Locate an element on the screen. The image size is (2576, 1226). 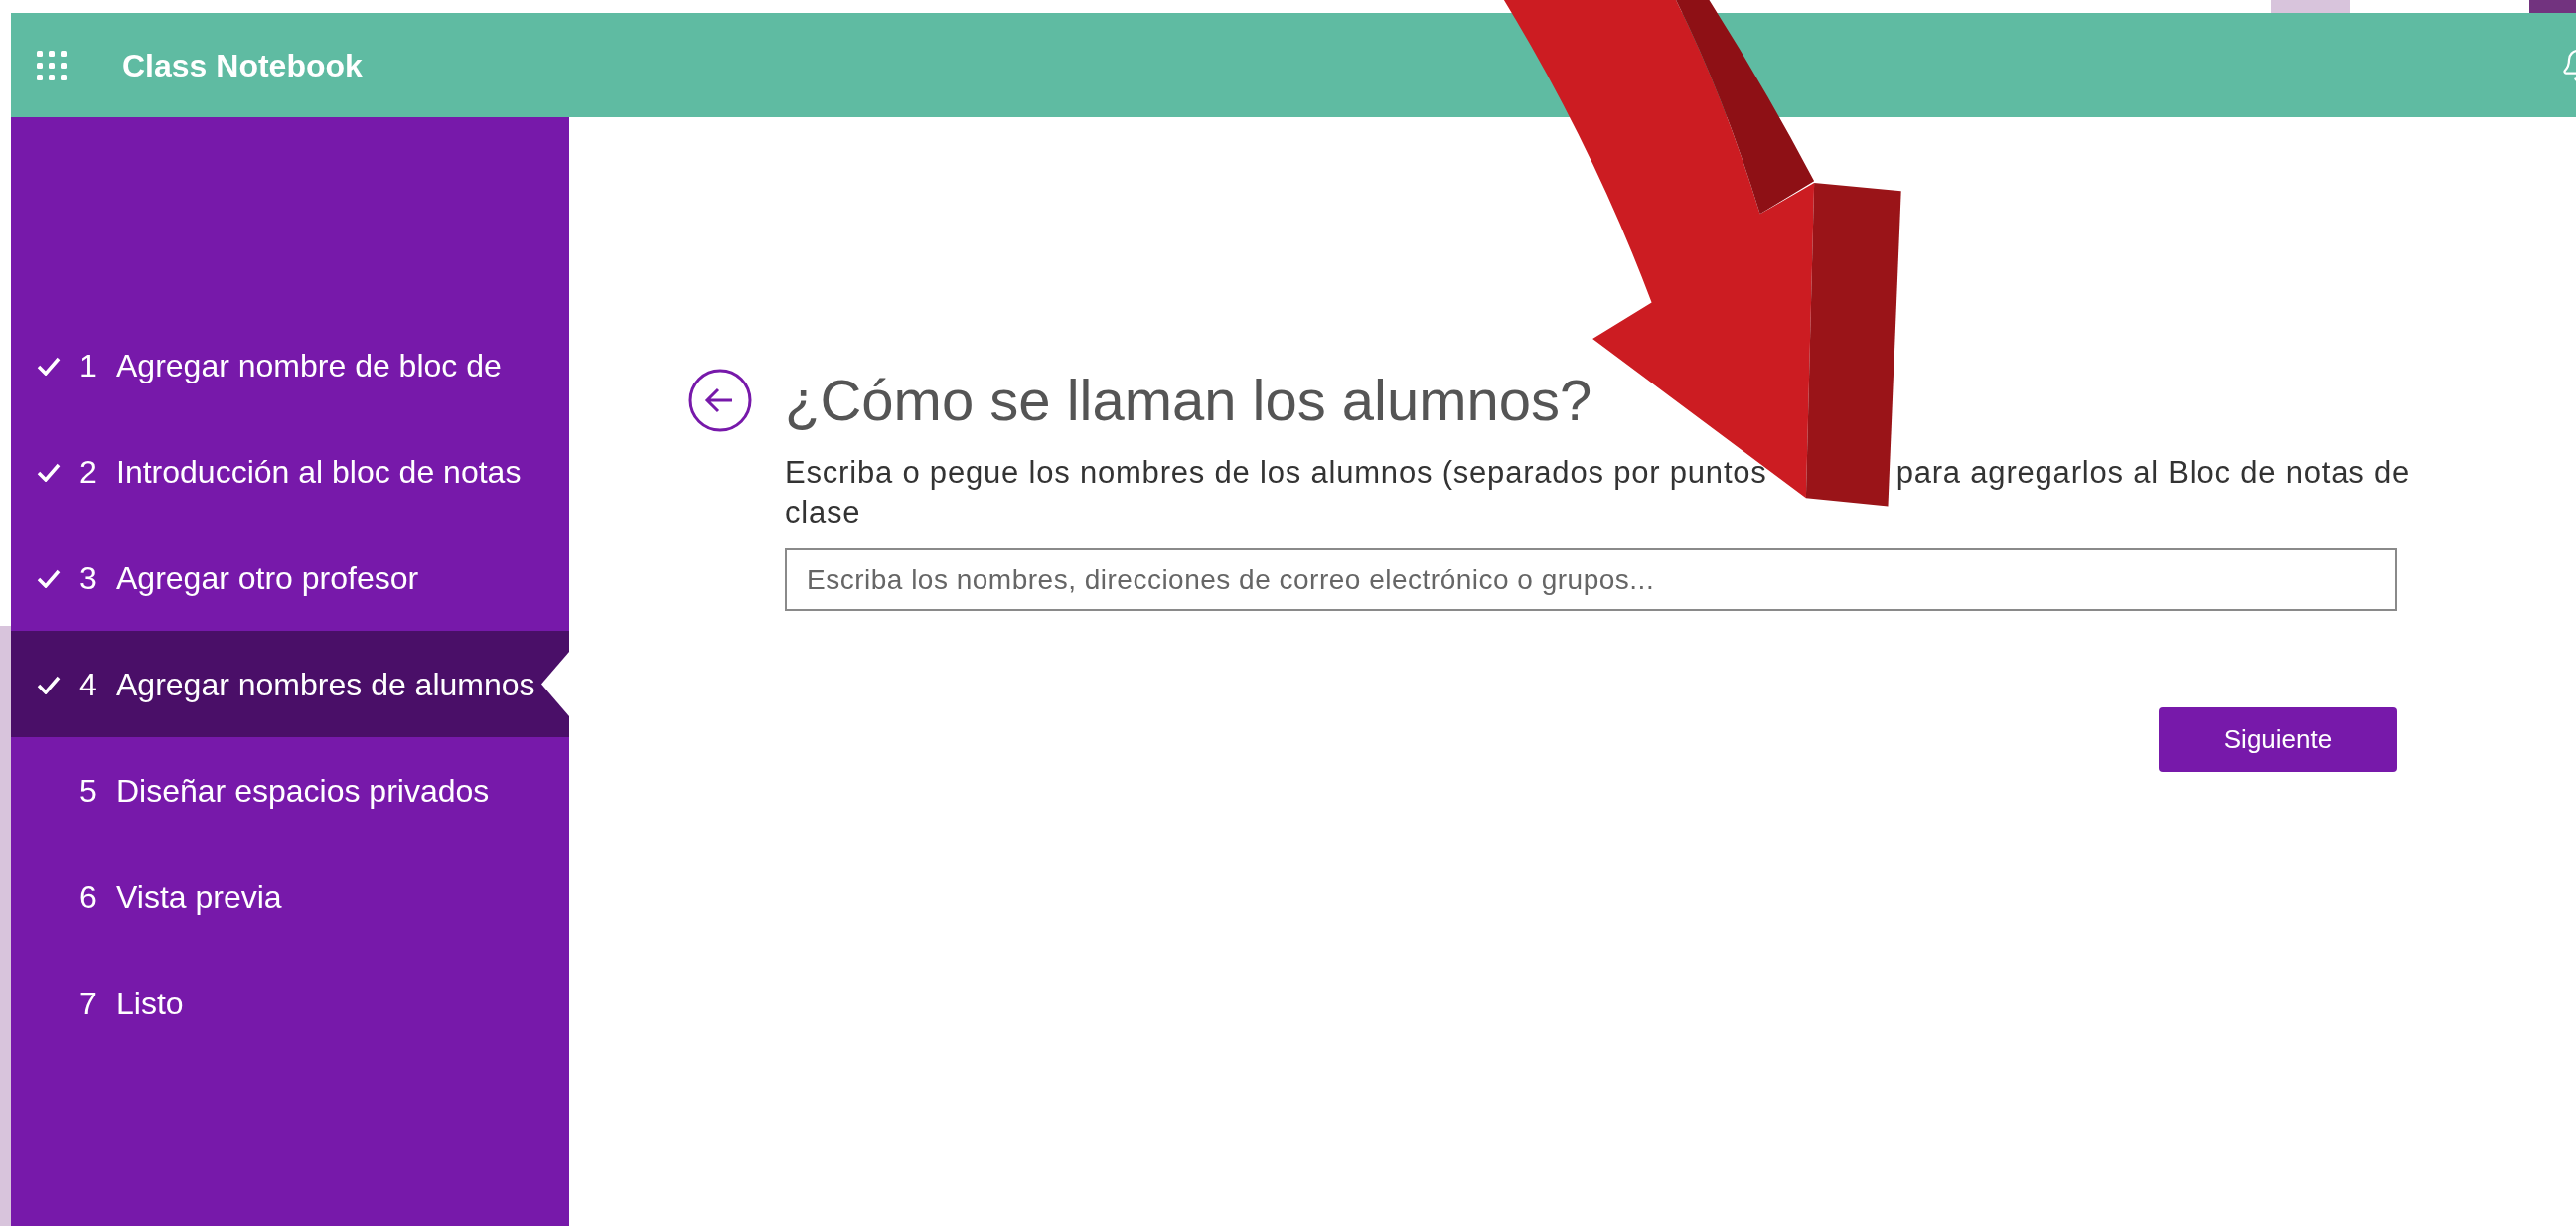
step-label: Vista previa is located at coordinates (199, 897).